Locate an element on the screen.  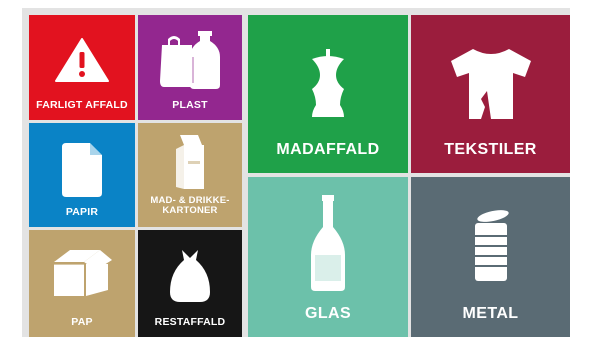
plastic-bottle-bag-icon is located at coordinates (190, 60).